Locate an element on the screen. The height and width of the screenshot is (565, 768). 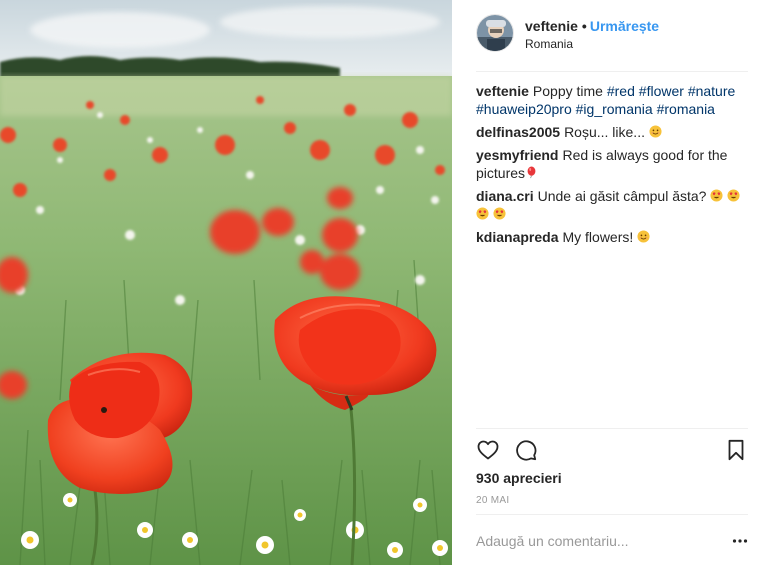
more-options-icon is located at coordinates (740, 541).